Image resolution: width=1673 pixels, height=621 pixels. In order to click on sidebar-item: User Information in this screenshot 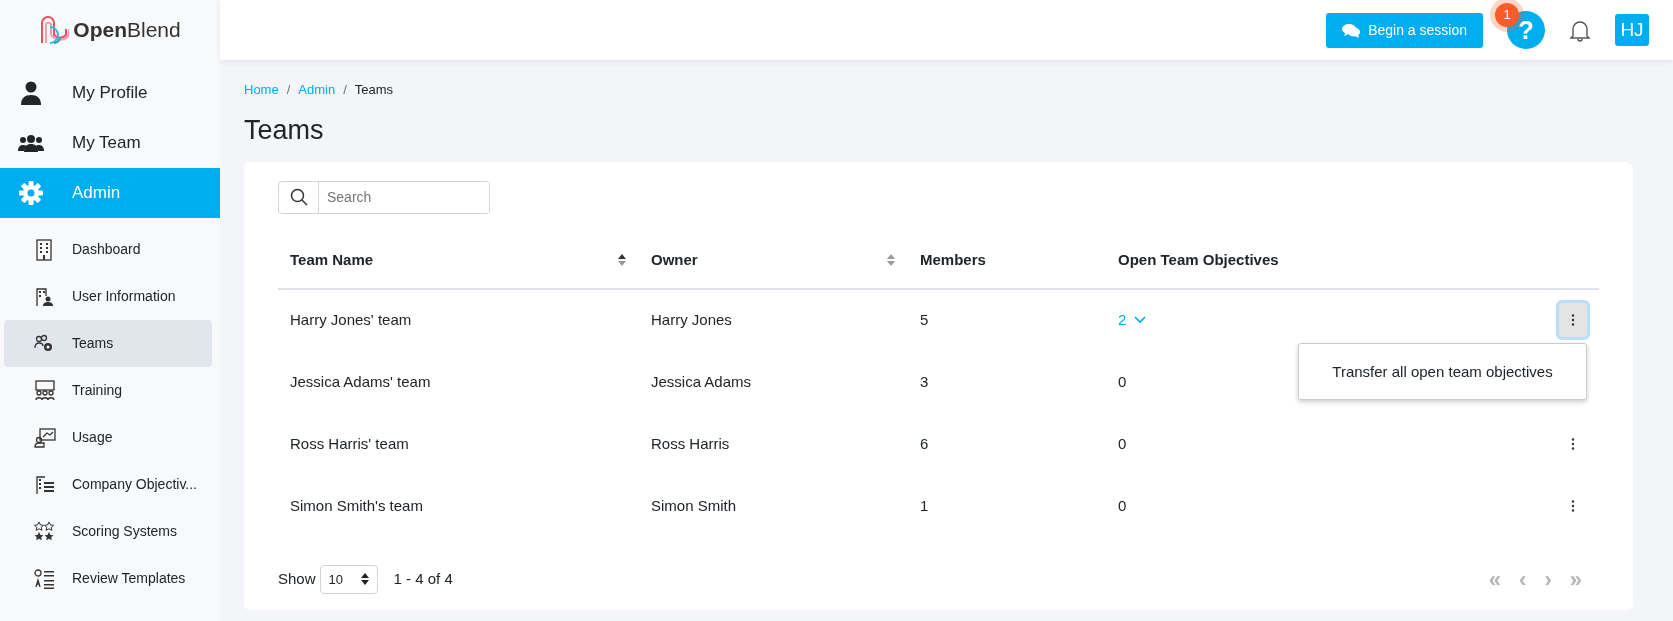, I will do `click(108, 296)`.